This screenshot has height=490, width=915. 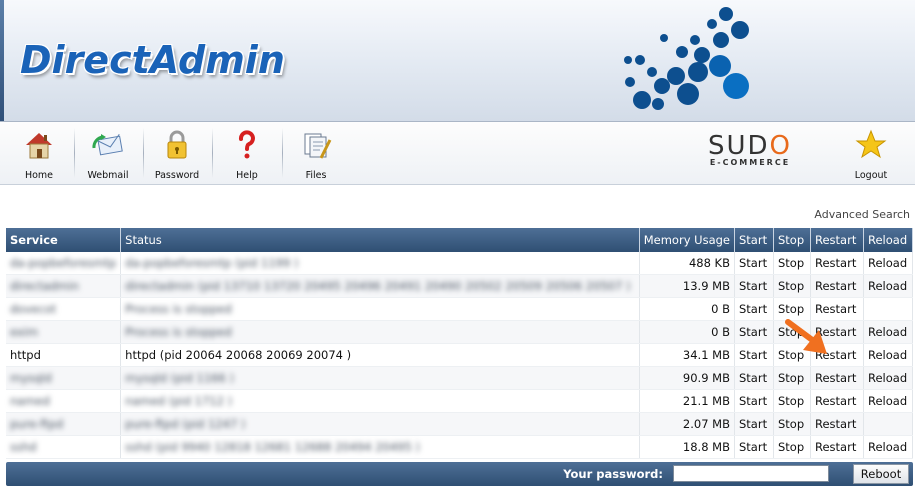 I want to click on service-status: da-popbeforesmtp (pid 1199 ), so click(x=380, y=263).